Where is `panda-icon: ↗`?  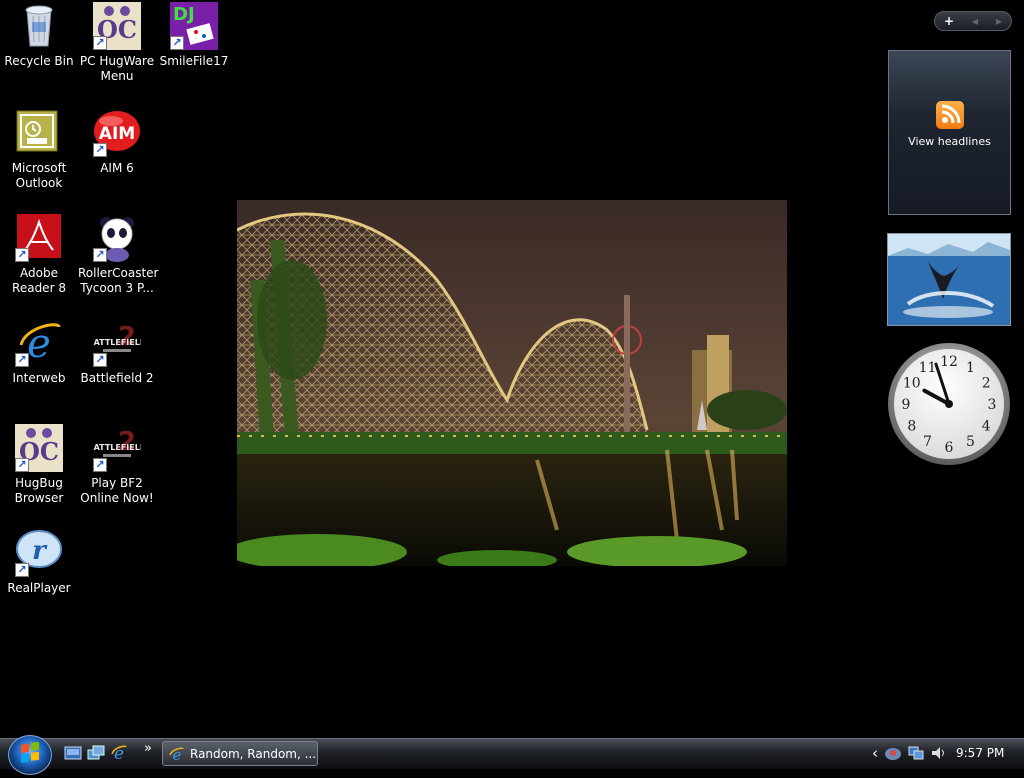
panda-icon: ↗ is located at coordinates (117, 238).